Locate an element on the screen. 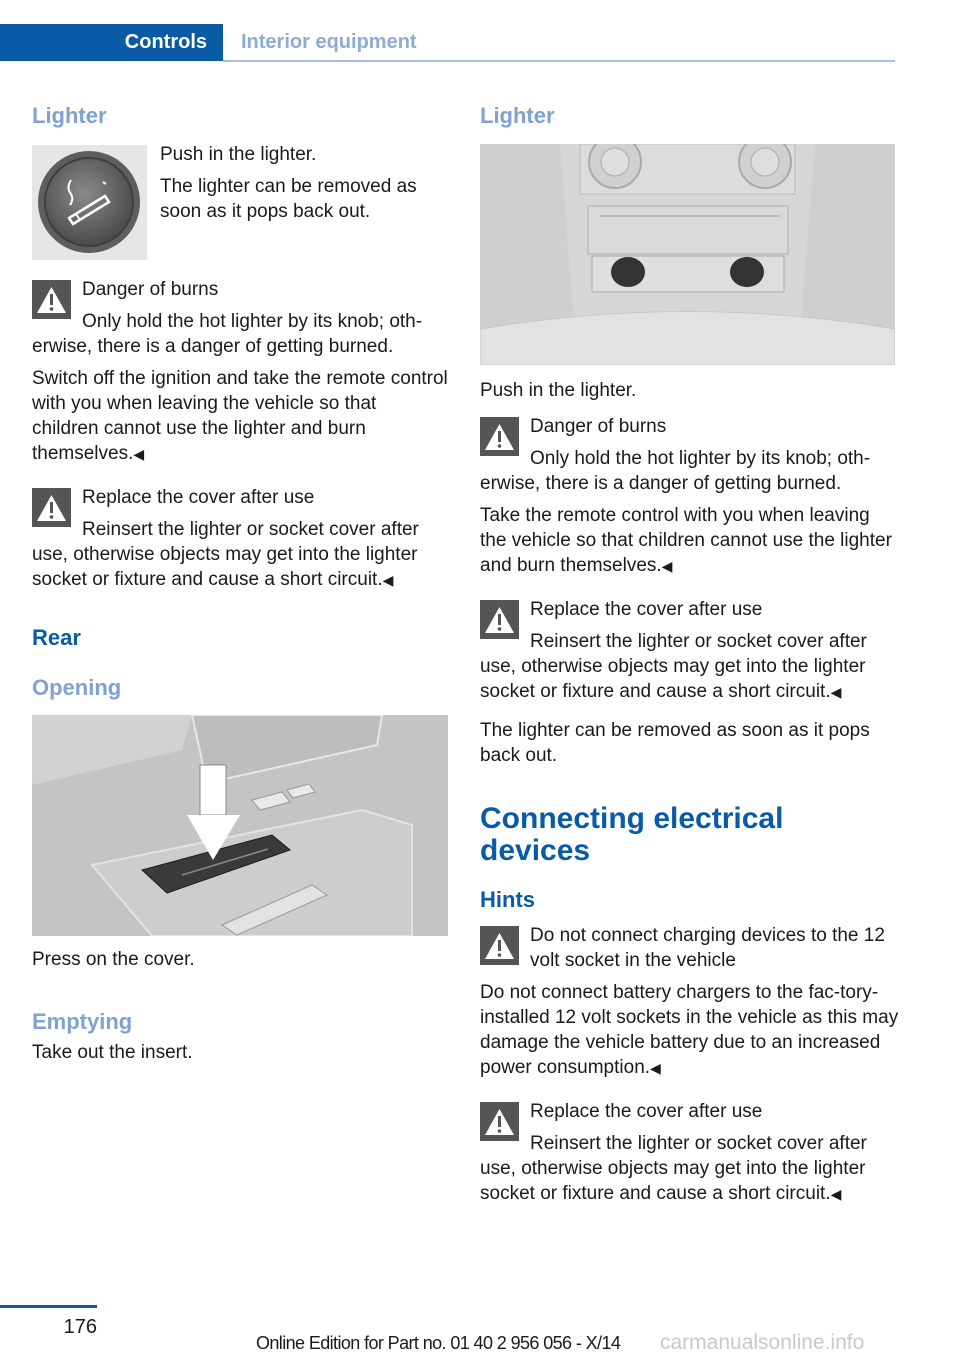 This screenshot has width=960, height=1362. rear-heading: Rear is located at coordinates (56, 637).